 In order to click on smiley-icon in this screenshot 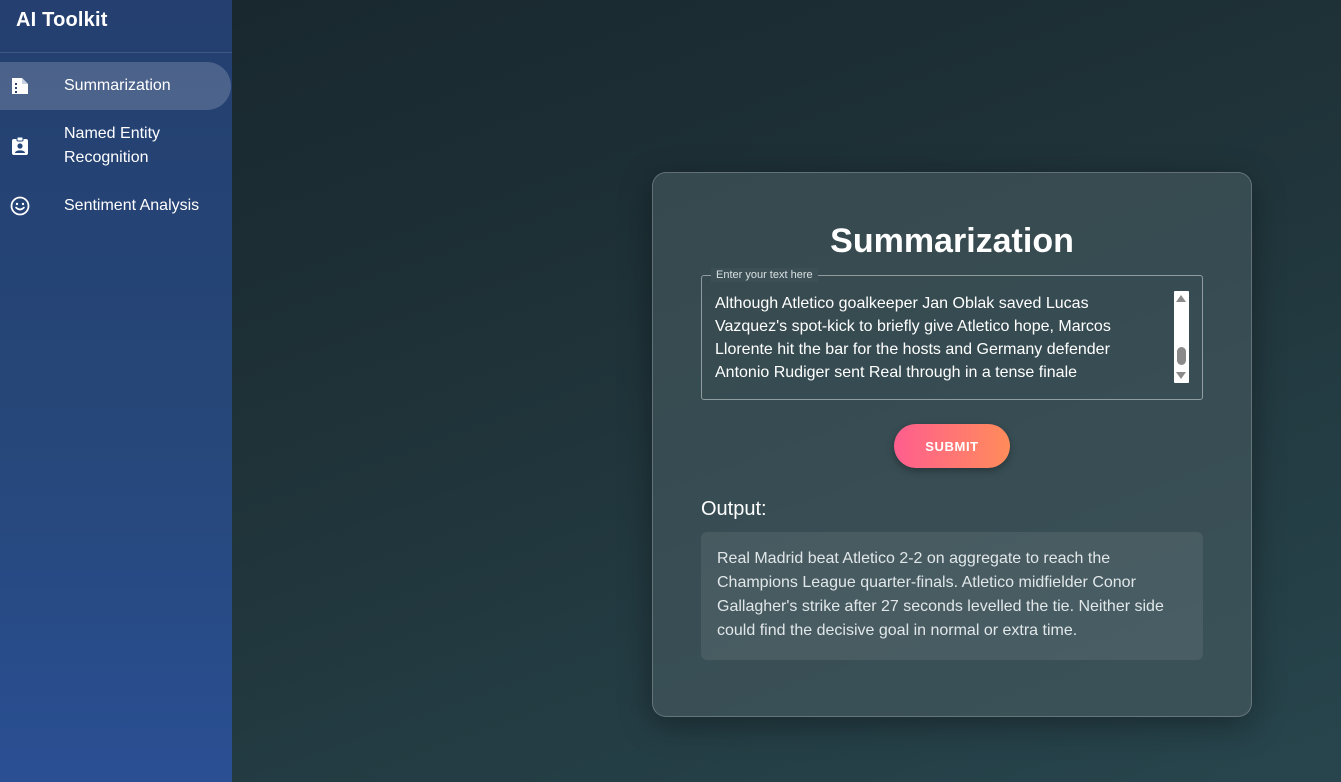, I will do `click(20, 206)`.